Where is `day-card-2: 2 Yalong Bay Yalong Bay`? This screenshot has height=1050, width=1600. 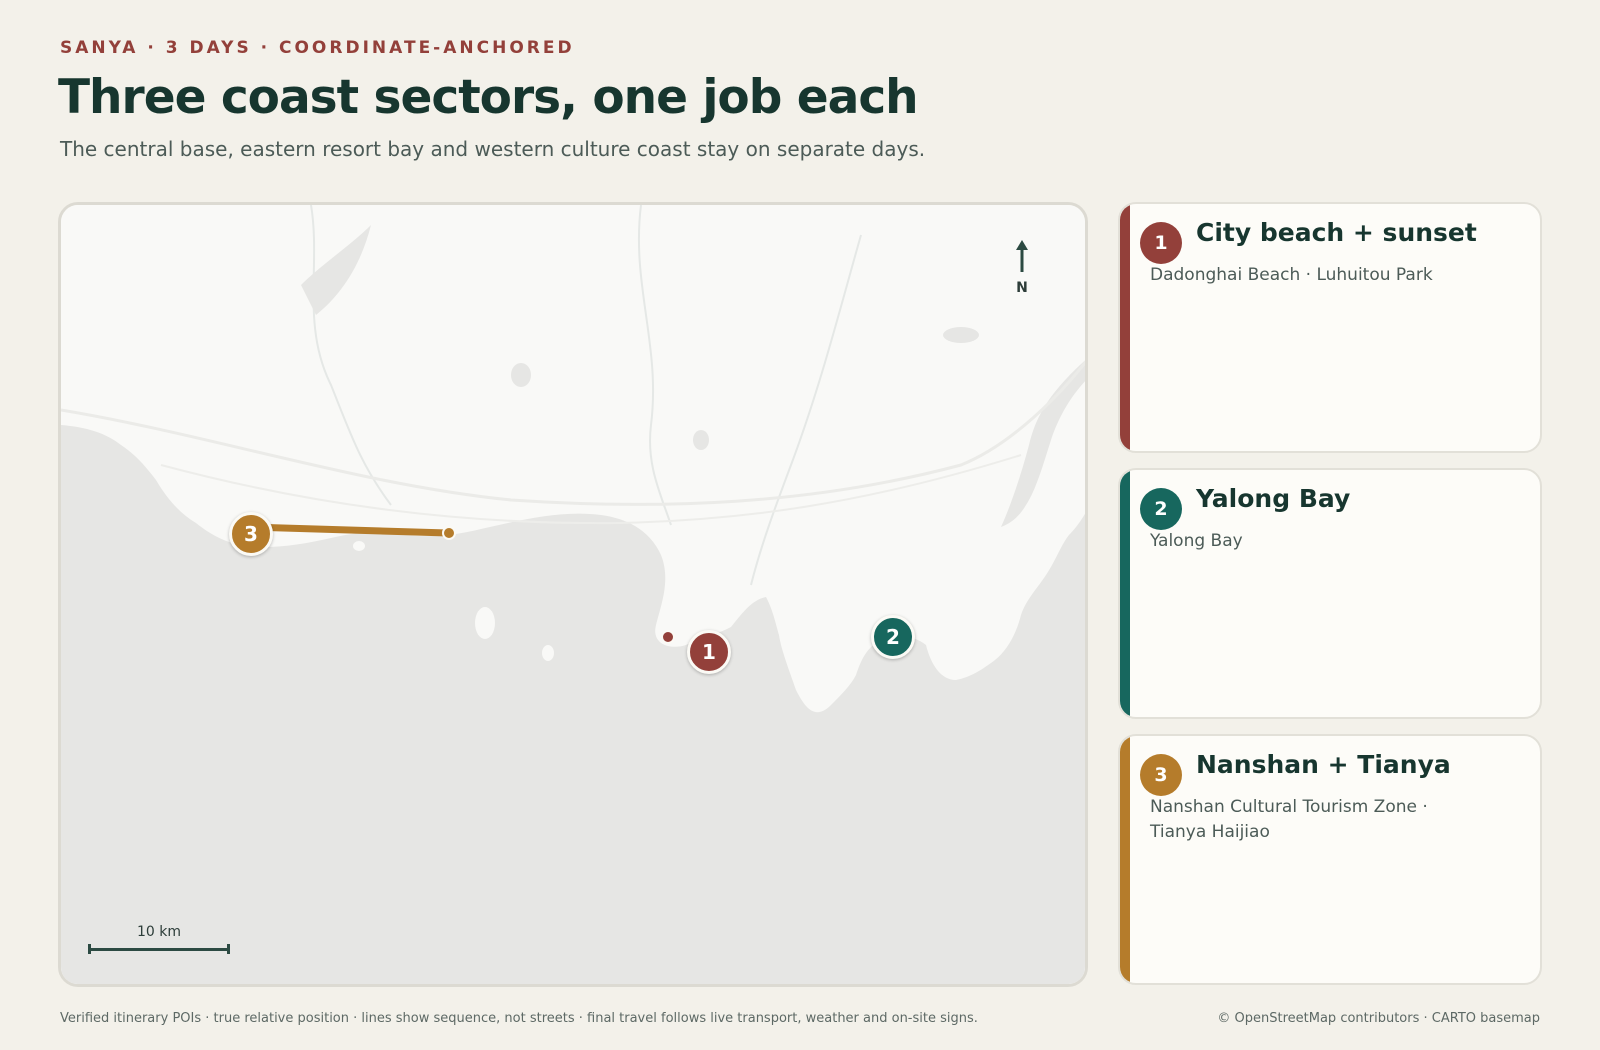 day-card-2: 2 Yalong Bay Yalong Bay is located at coordinates (1330, 593).